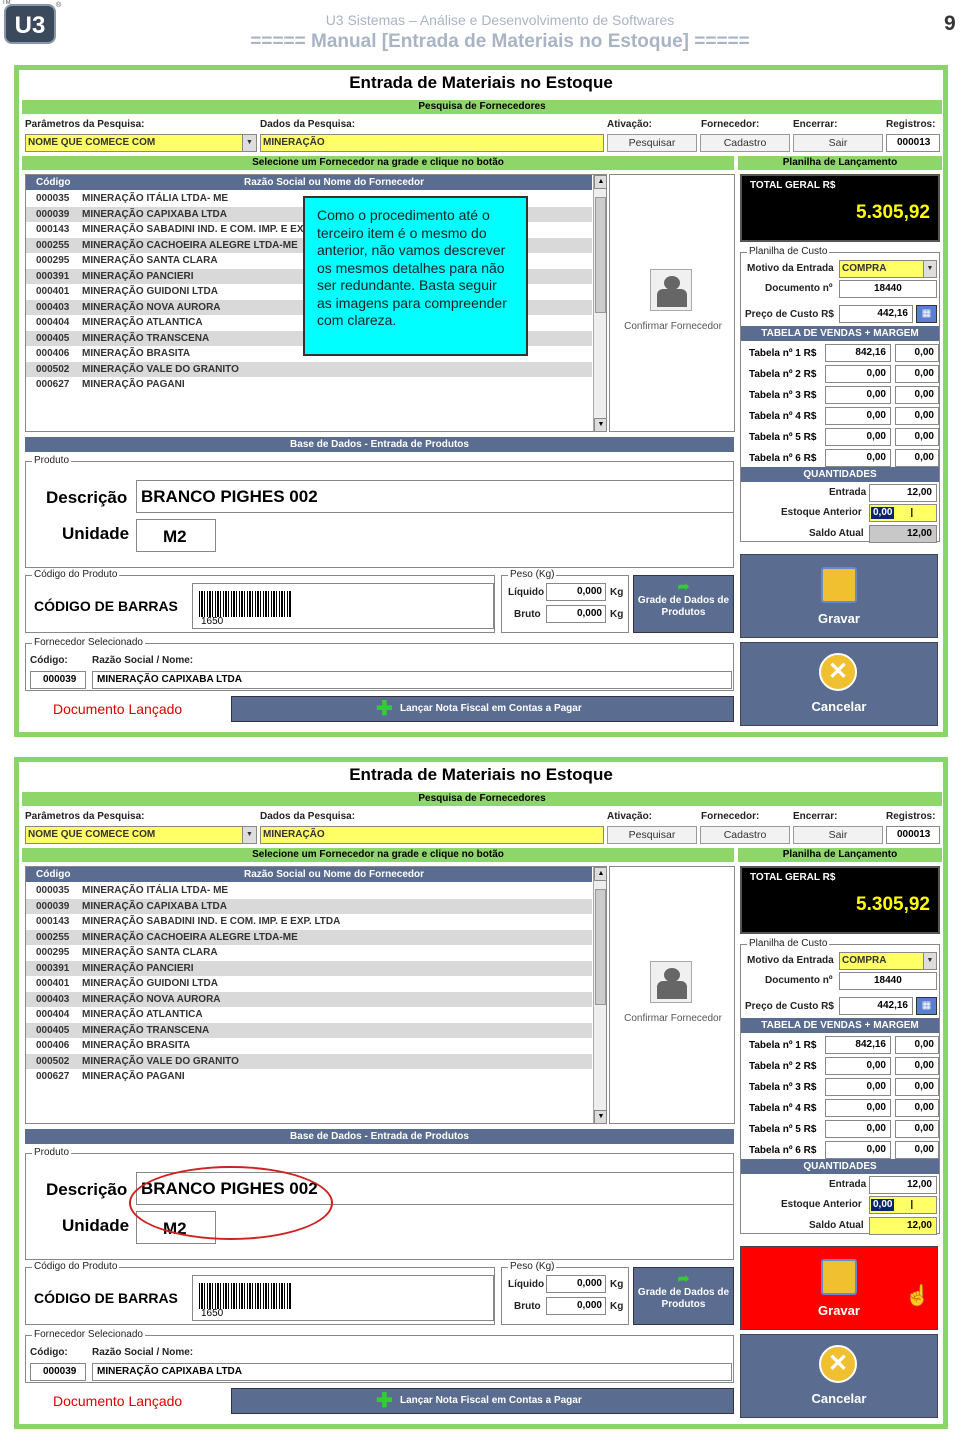  I want to click on text-cursor-icon: I, so click(912, 1204).